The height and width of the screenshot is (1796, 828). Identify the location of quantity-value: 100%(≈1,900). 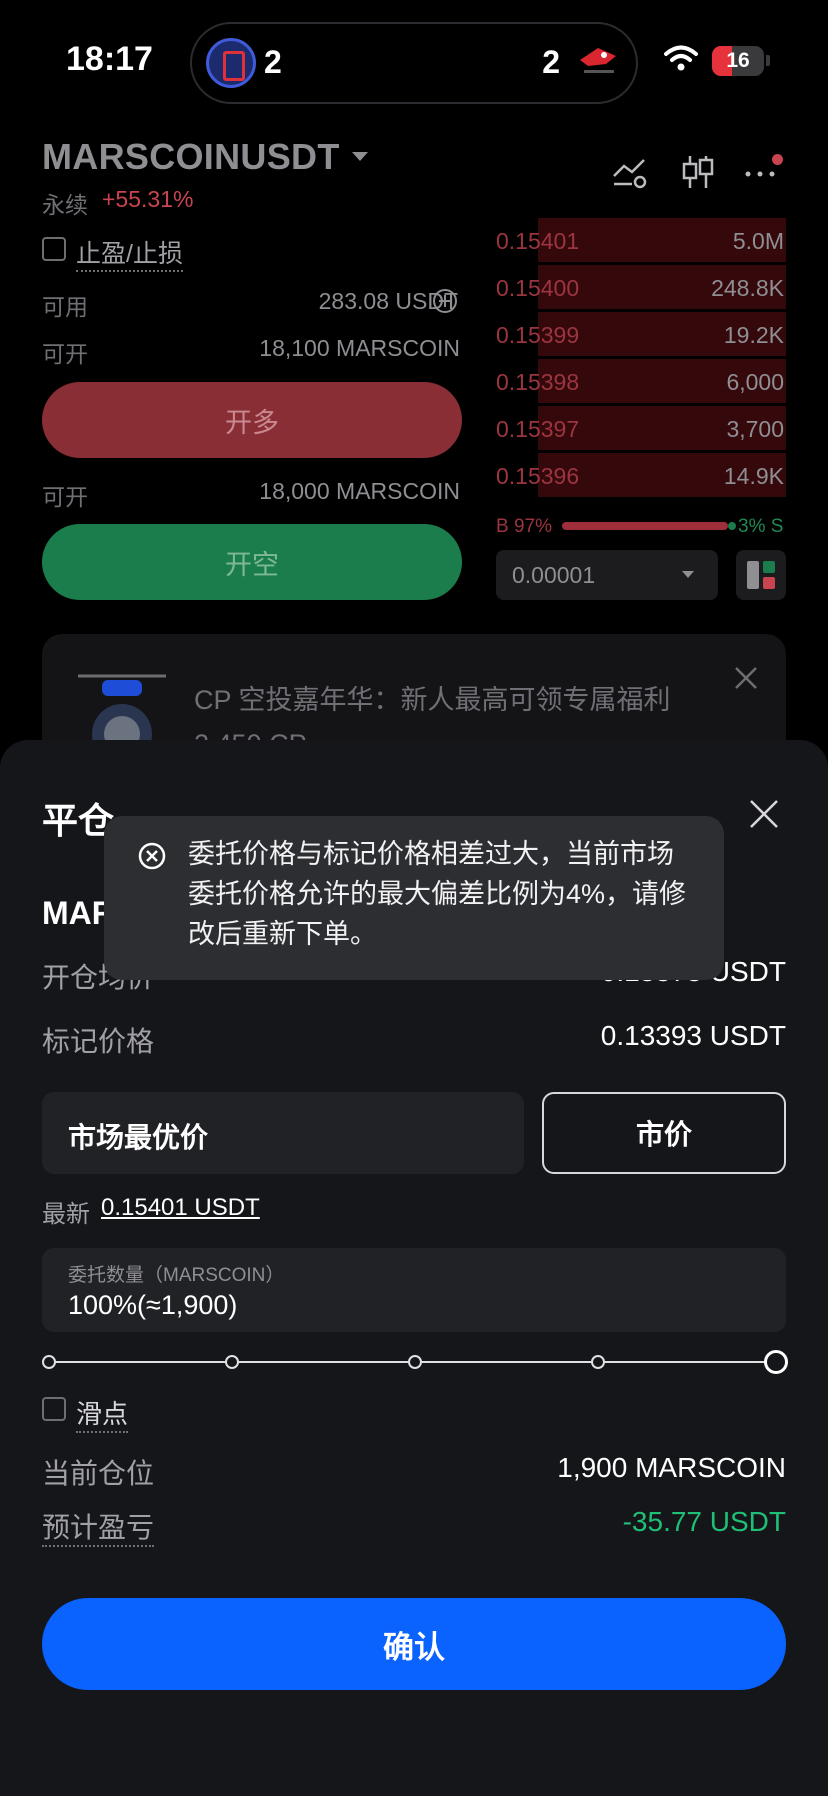
(153, 1305).